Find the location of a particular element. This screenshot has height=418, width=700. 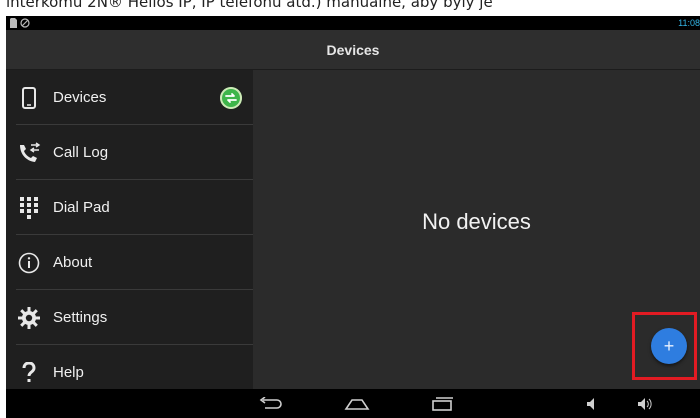

system-navigation-bar is located at coordinates (353, 403).